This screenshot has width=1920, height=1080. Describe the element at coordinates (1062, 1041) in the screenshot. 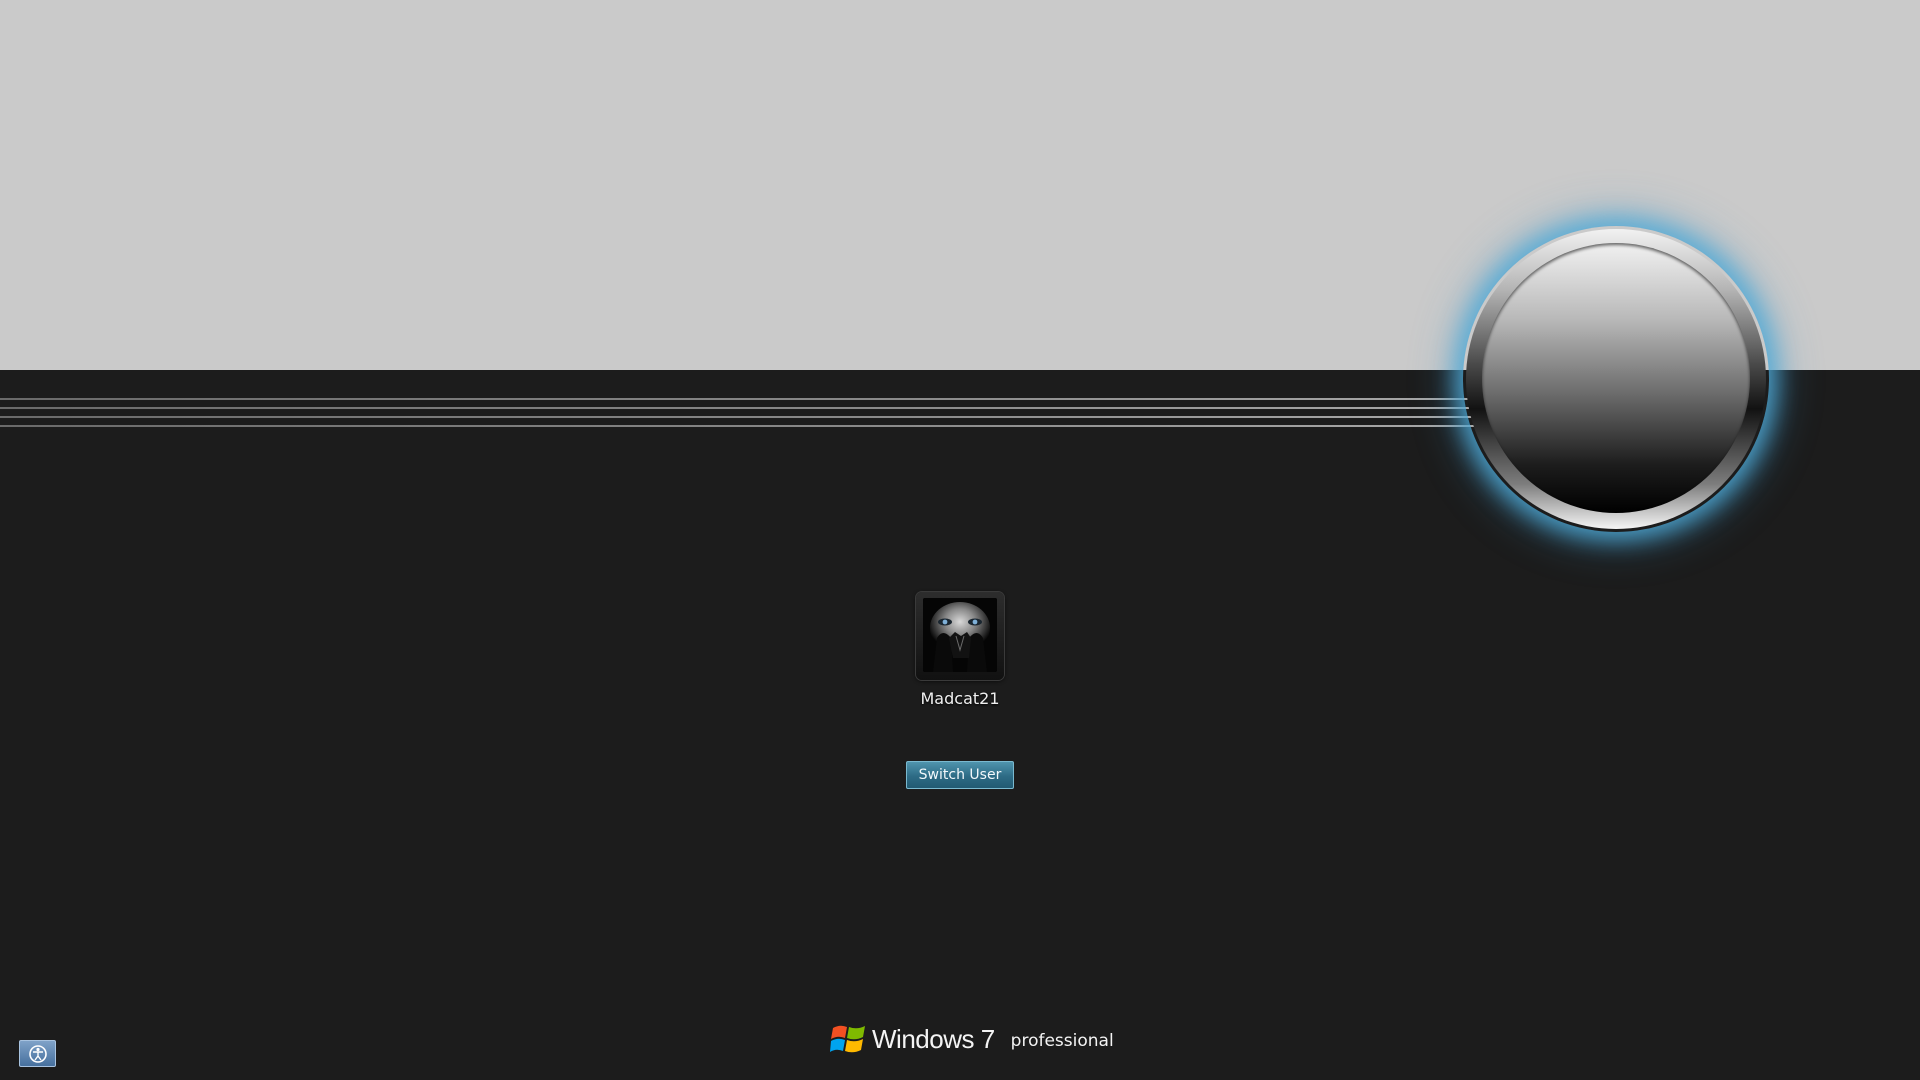

I see `product-edition: professional` at that location.